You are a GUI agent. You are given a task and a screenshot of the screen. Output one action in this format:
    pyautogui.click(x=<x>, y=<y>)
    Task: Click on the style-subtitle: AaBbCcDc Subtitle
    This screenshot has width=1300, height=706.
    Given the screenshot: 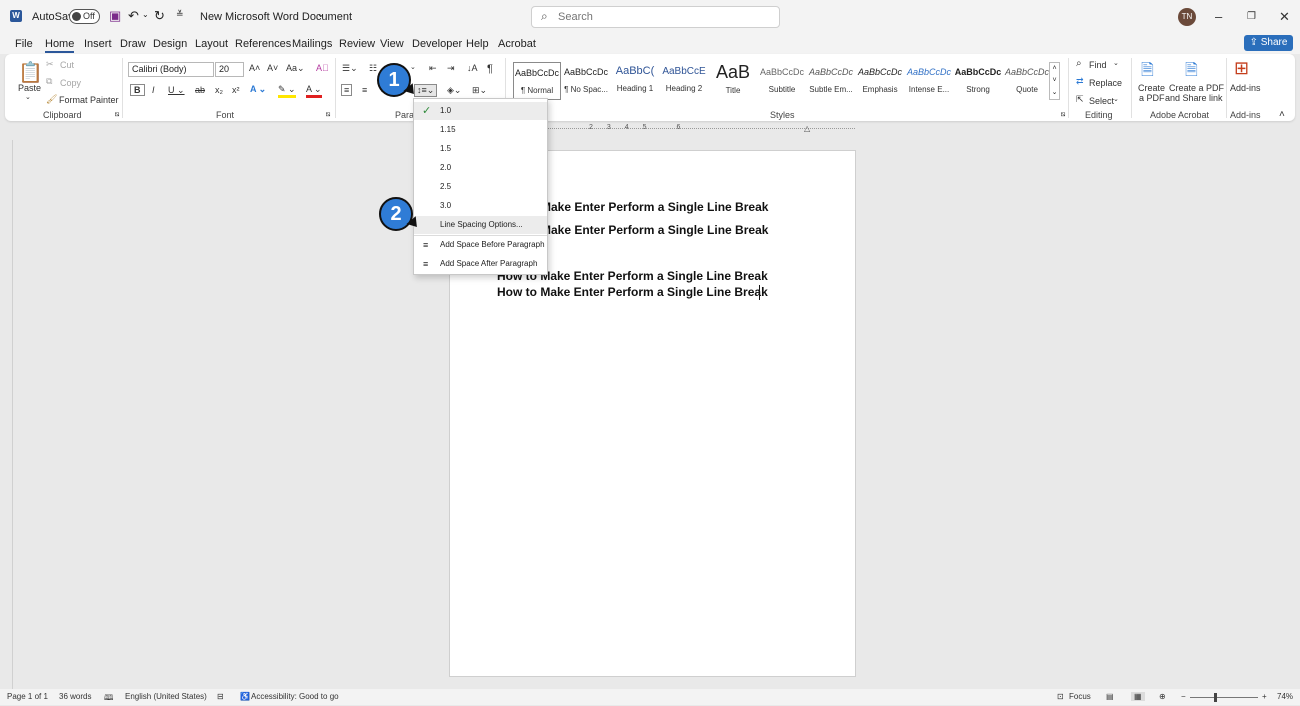 What is the action you would take?
    pyautogui.click(x=782, y=81)
    